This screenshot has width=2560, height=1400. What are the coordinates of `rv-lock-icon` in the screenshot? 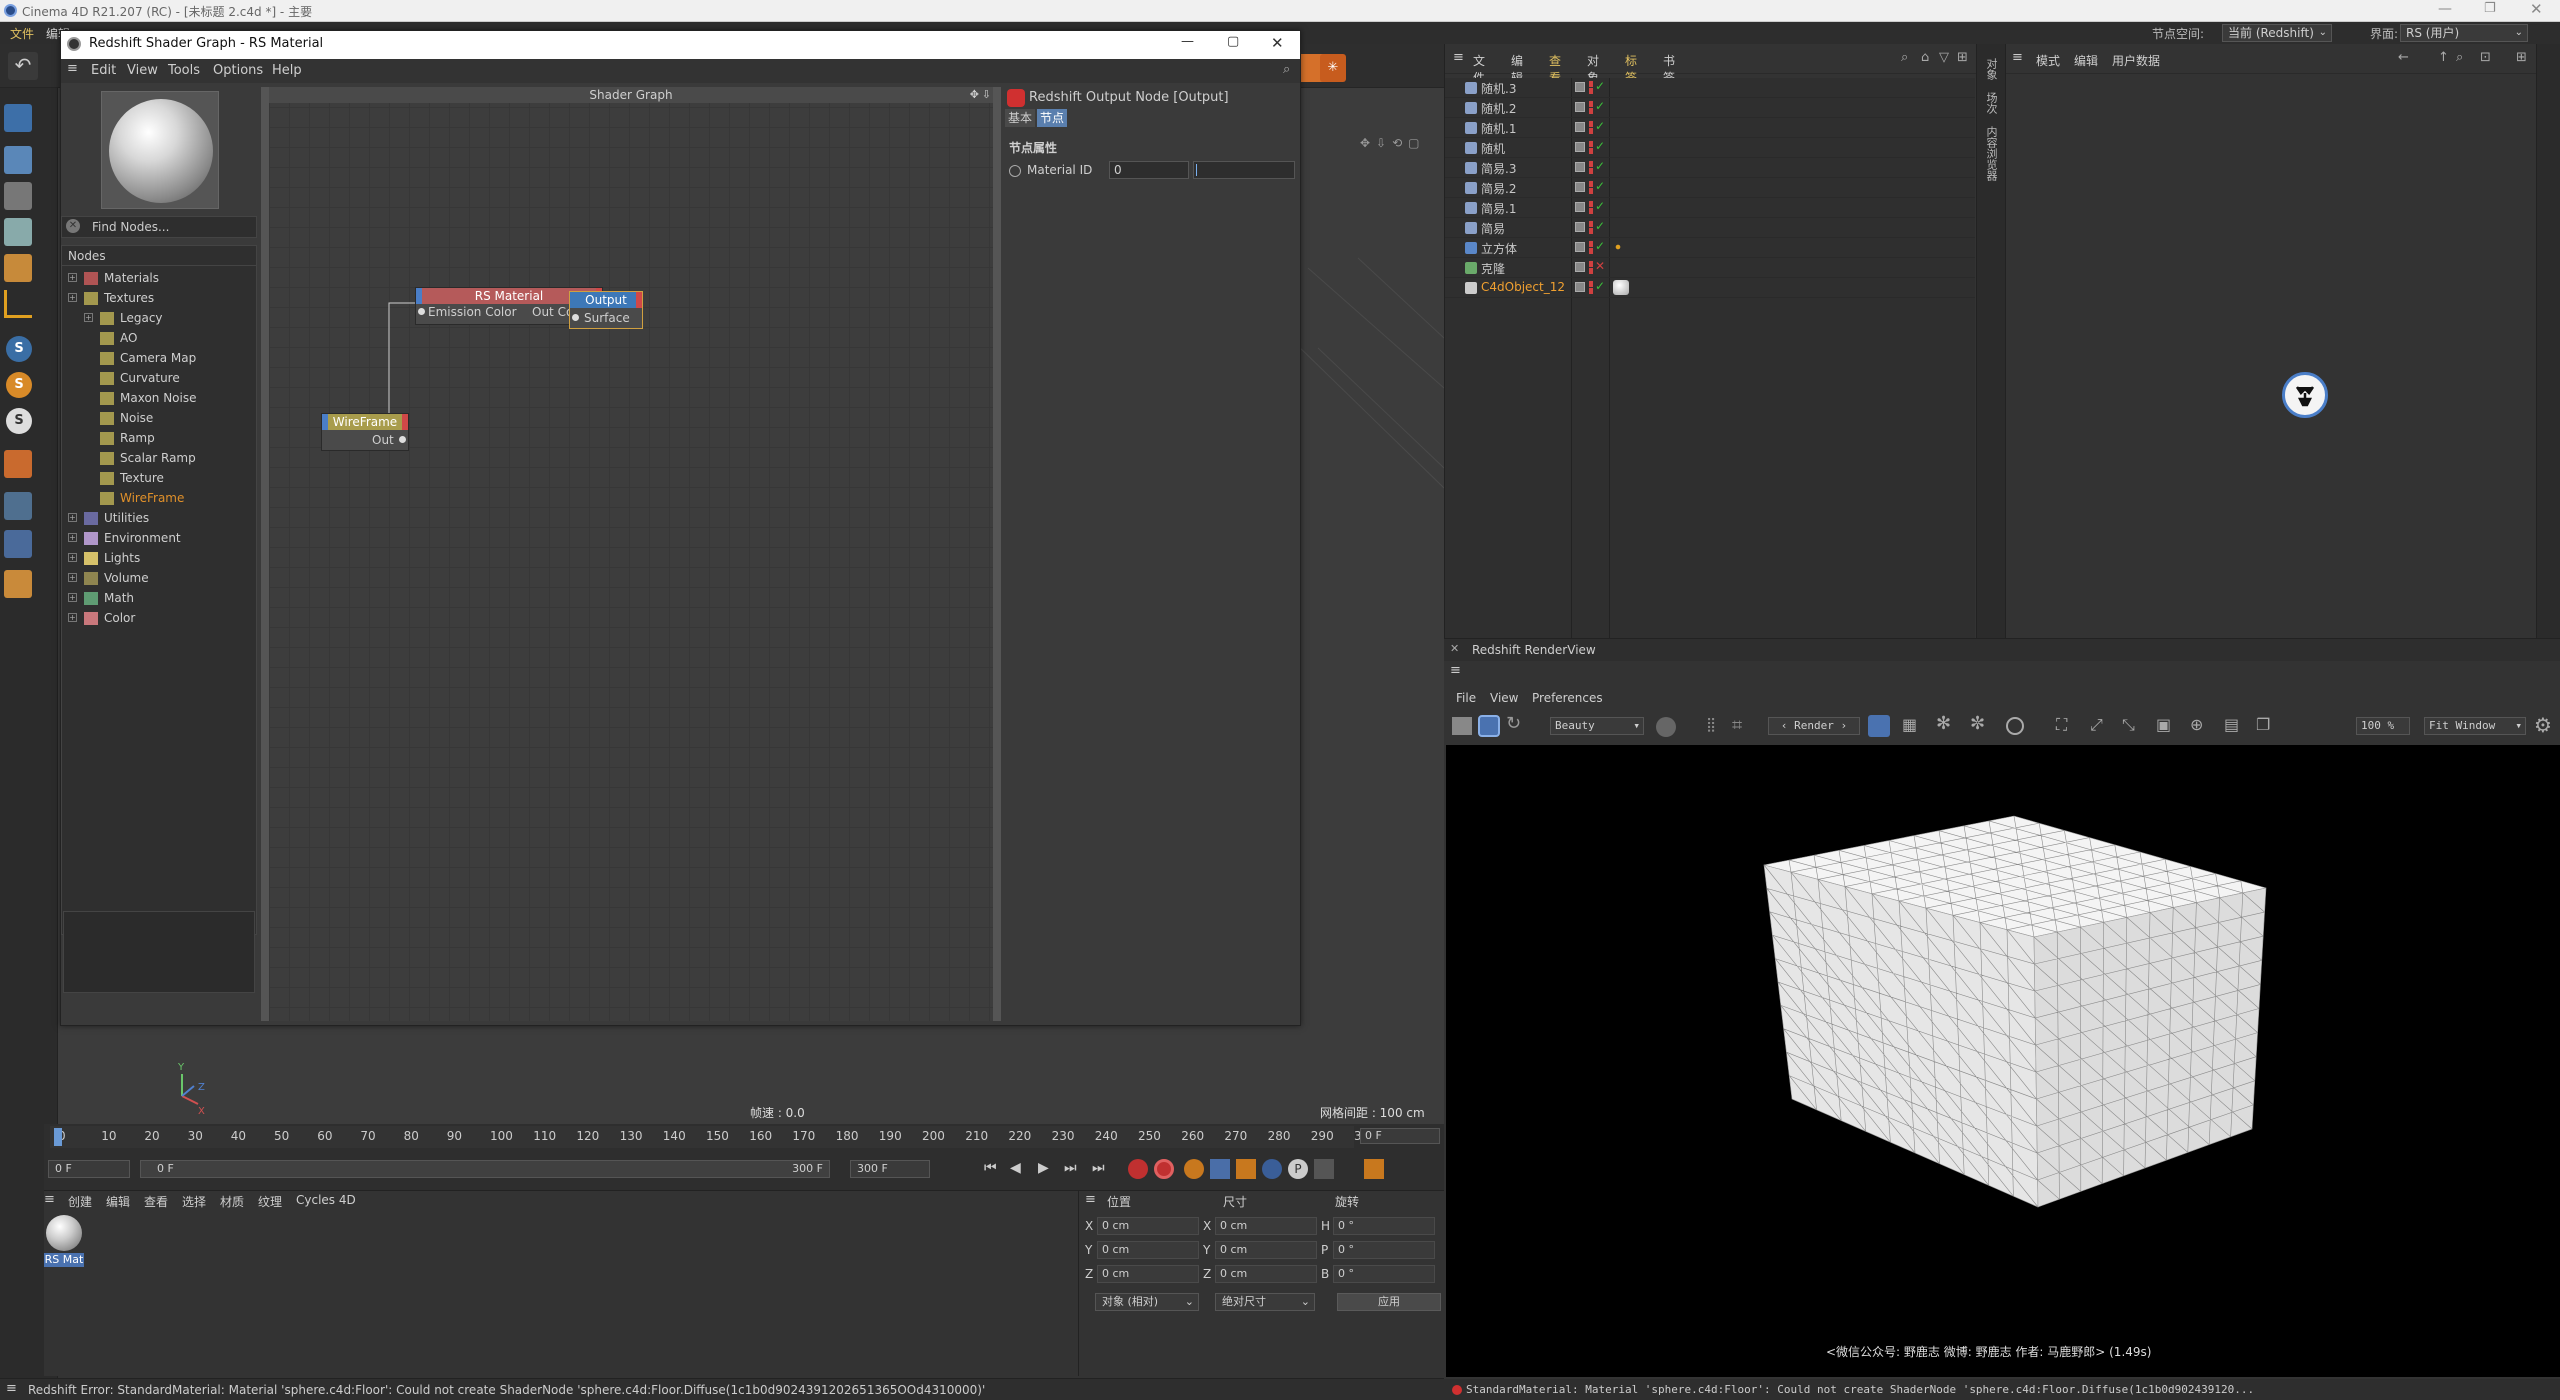 It's located at (1879, 726).